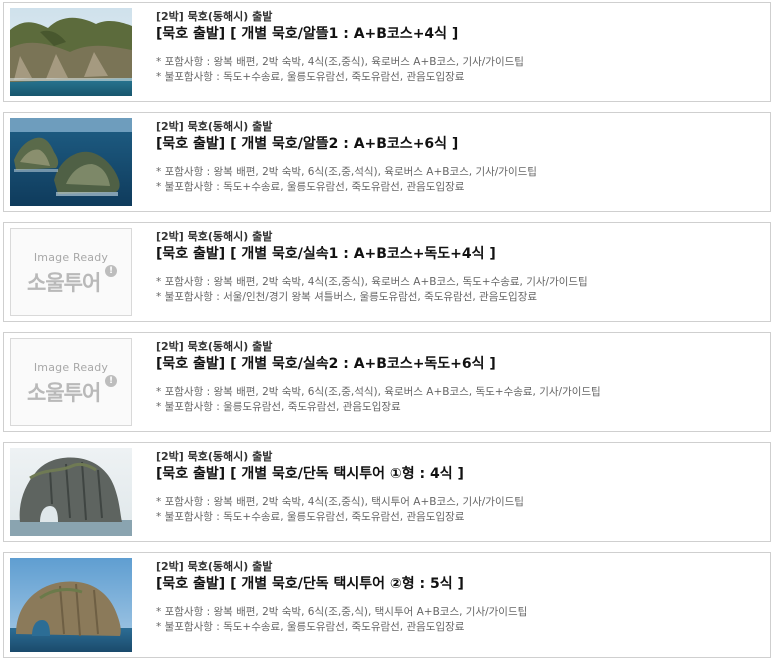  Describe the element at coordinates (278, 407) in the screenshot. I see `excluded-items: * 불포함사항 : 울릉도유람선, 죽도유람선, 관음도입장료` at that location.